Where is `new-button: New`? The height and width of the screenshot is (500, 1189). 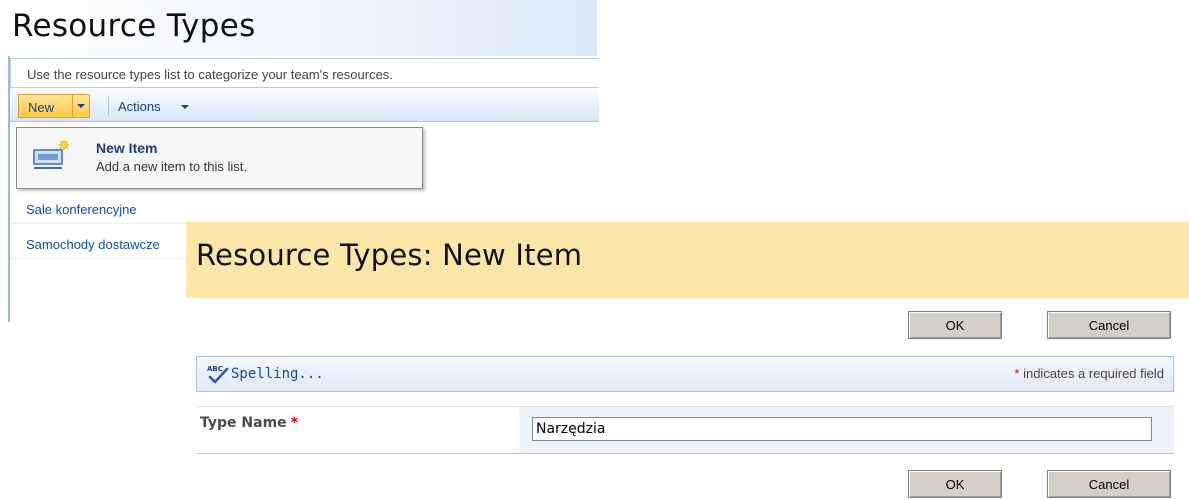 new-button: New is located at coordinates (45, 106).